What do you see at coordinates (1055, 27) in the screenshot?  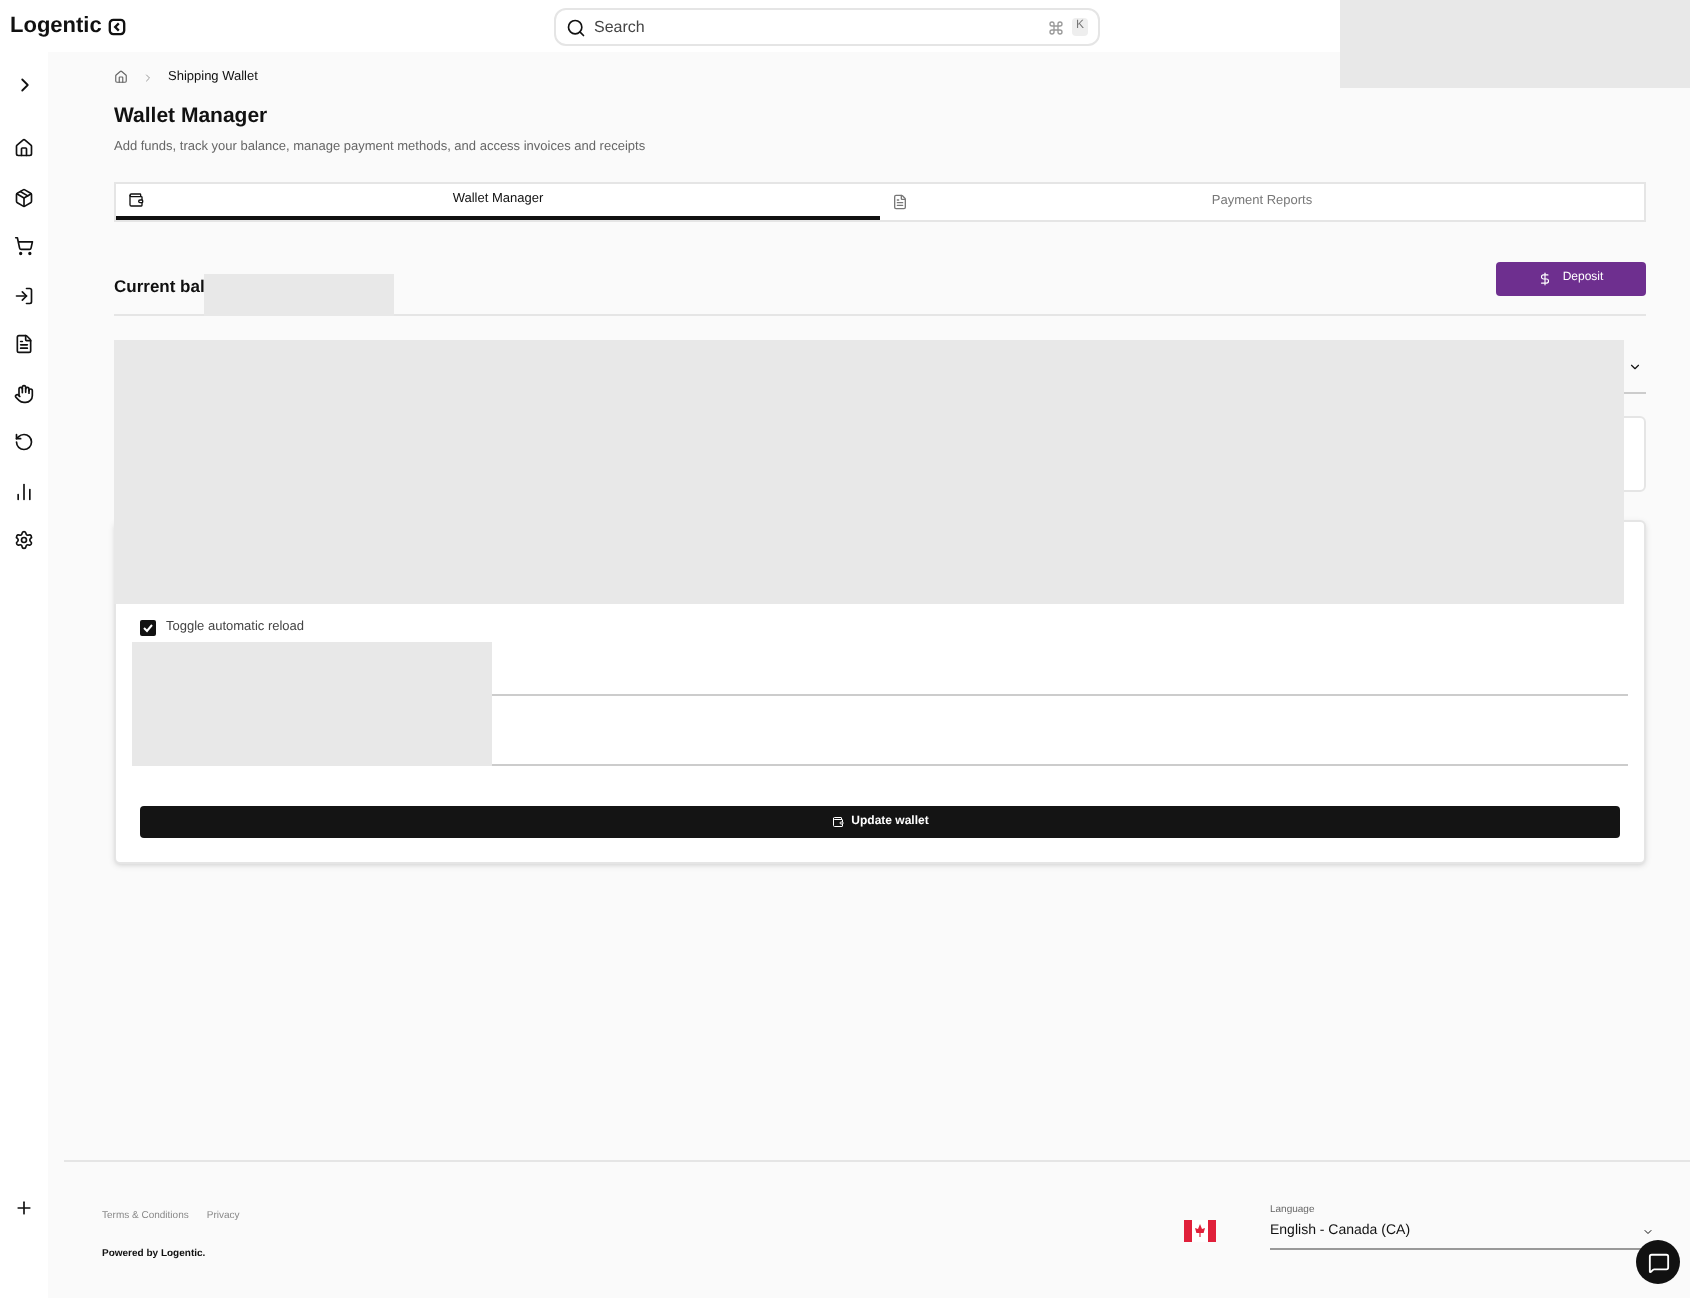 I see `command-key-icon` at bounding box center [1055, 27].